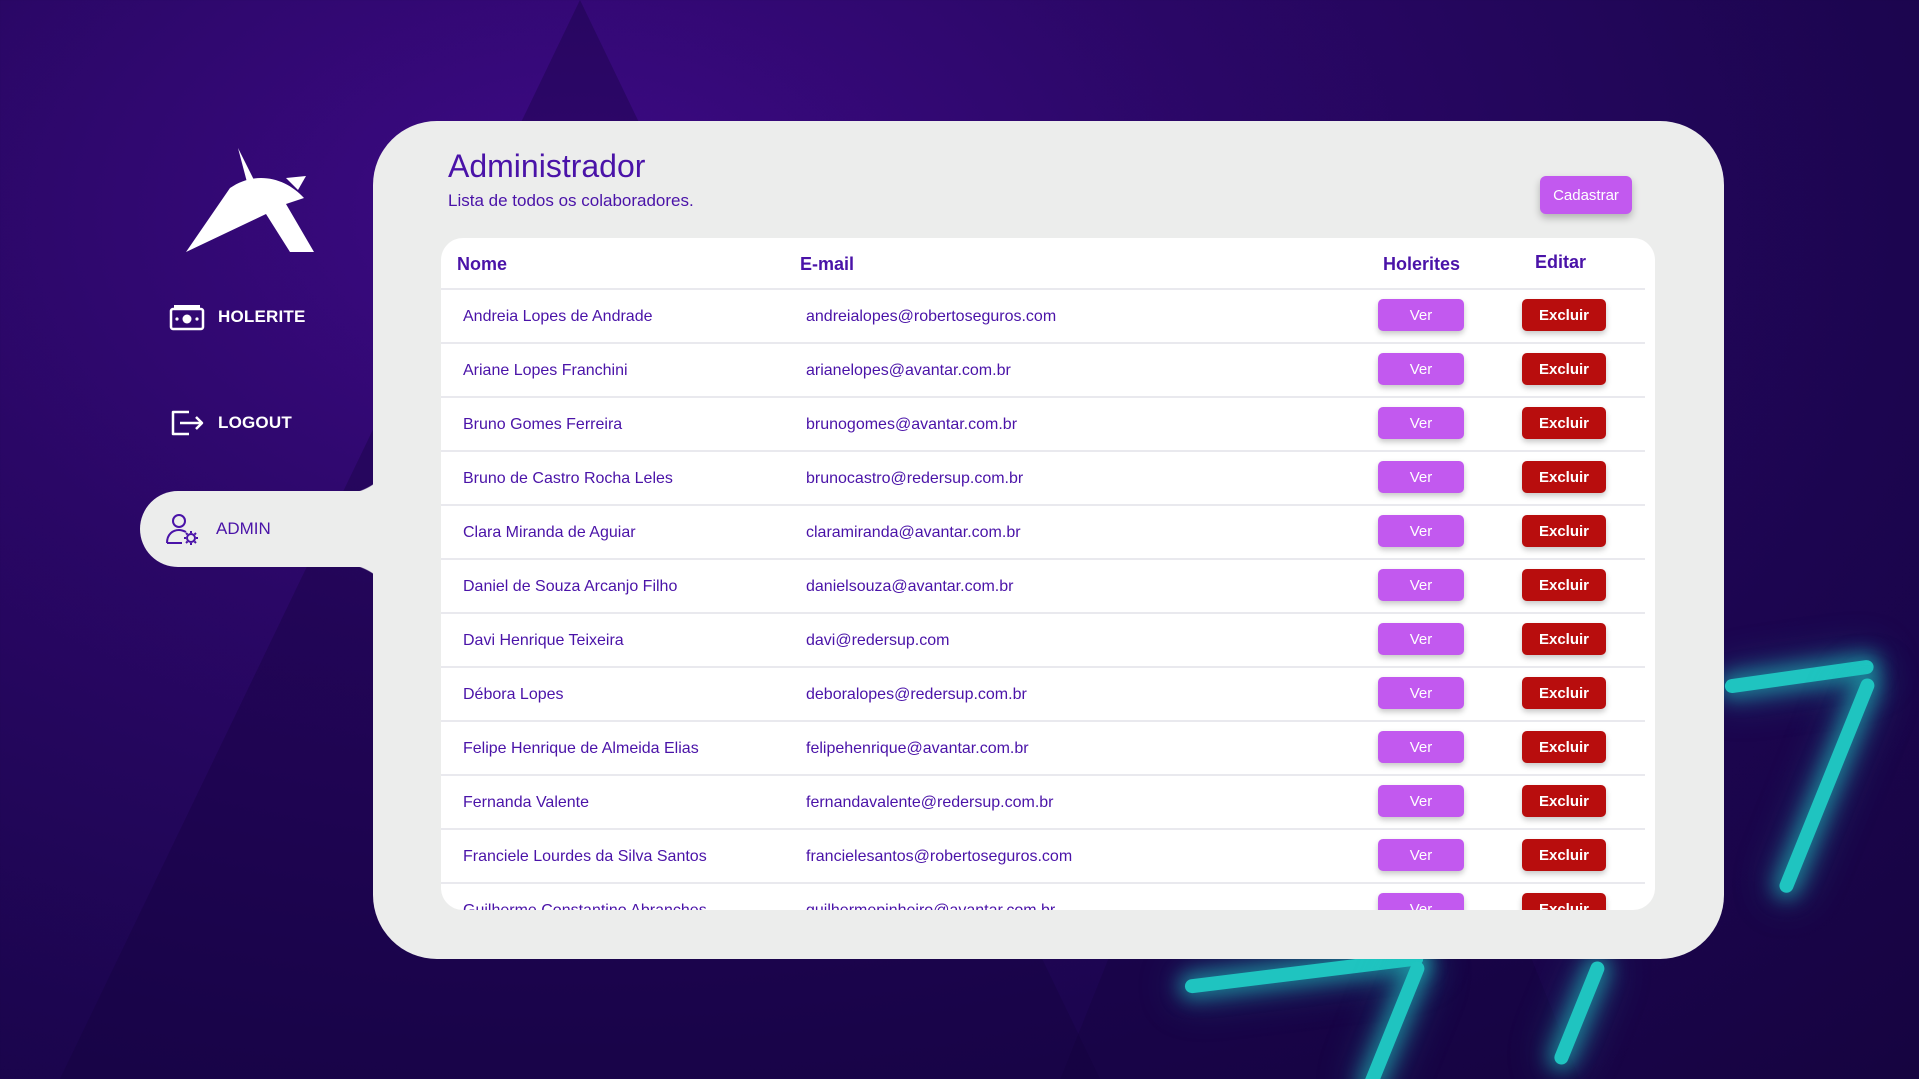  I want to click on table-header: Nome E-mail Holerites Editar, so click(1043, 264).